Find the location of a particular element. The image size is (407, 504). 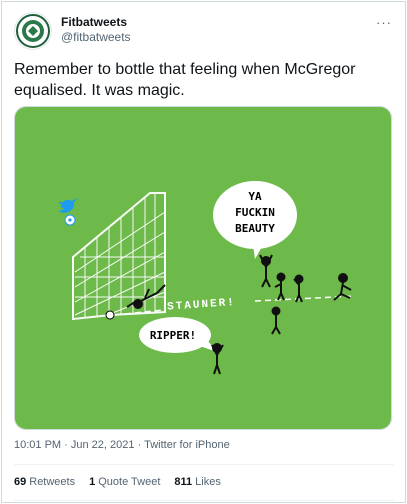

more-options-icon: ··· is located at coordinates (384, 22).